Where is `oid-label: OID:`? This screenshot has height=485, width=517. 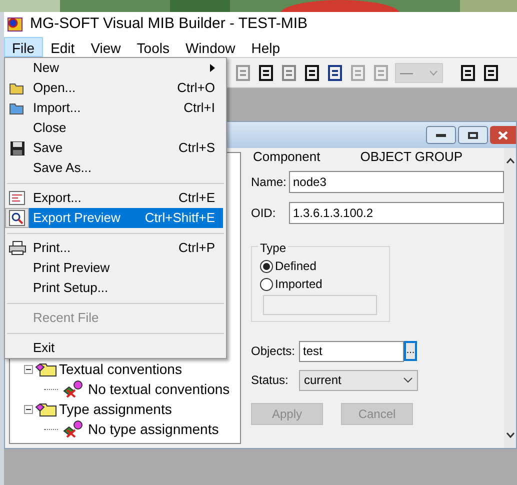
oid-label: OID: is located at coordinates (264, 213).